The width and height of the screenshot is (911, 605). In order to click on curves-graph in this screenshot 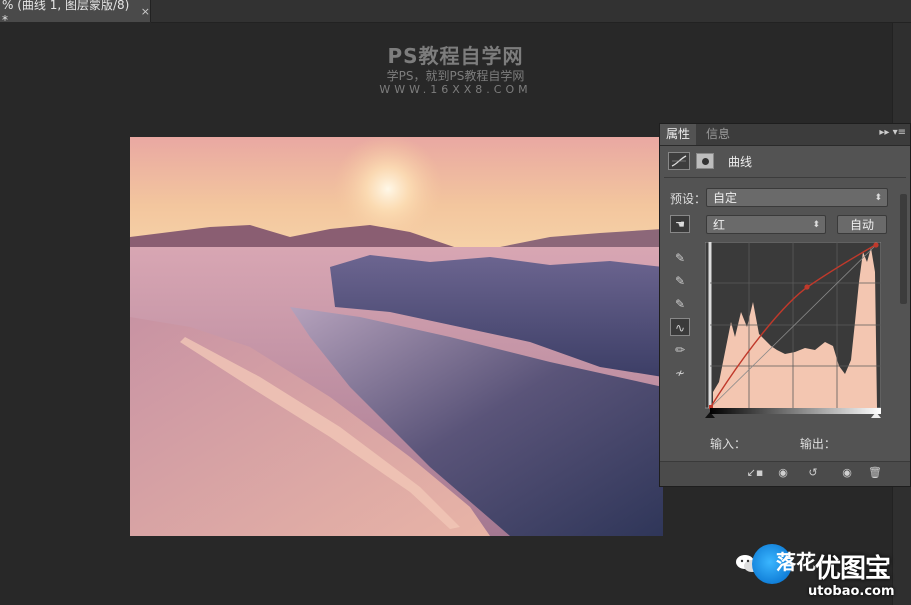, I will do `click(793, 330)`.